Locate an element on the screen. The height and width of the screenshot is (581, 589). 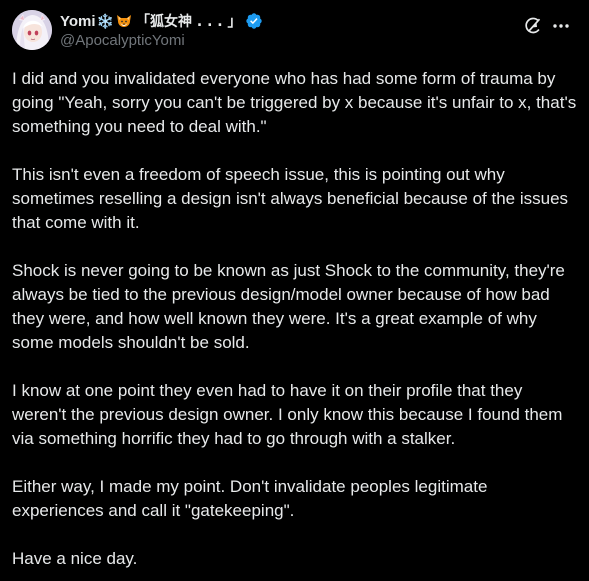
fox-icon is located at coordinates (124, 21).